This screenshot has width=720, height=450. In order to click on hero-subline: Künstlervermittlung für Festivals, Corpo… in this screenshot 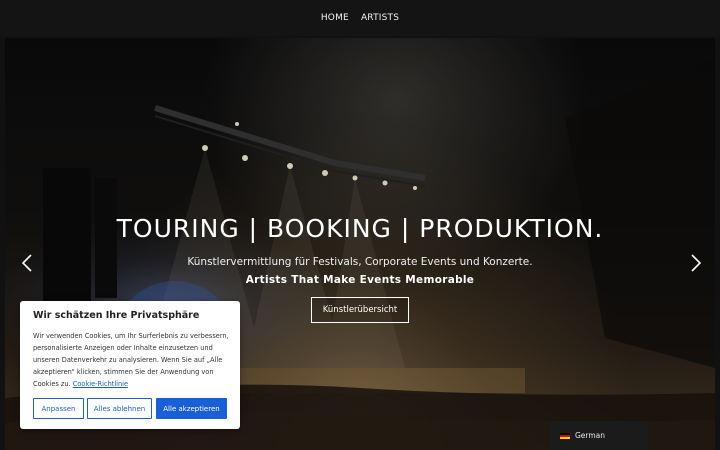, I will do `click(360, 262)`.